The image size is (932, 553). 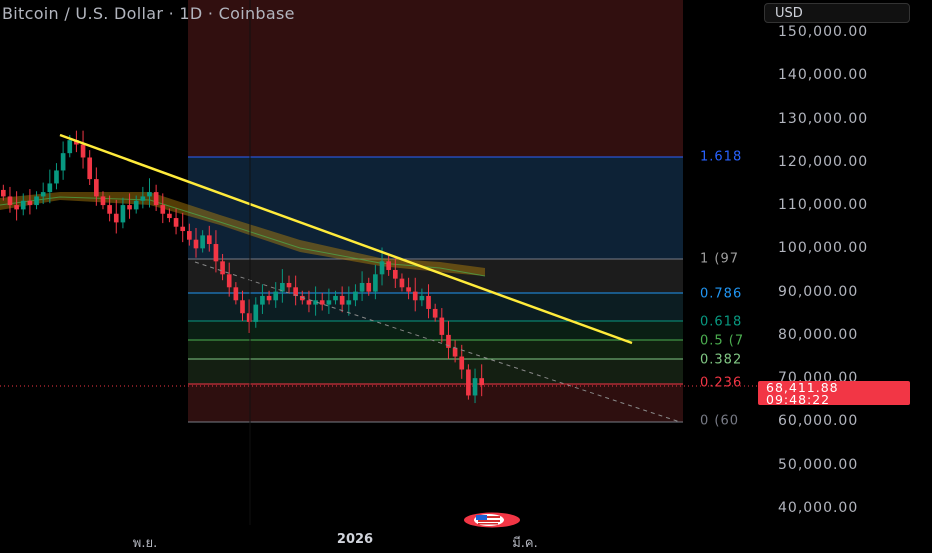 What do you see at coordinates (720, 421) in the screenshot?
I see `fib-level-label: 0 (60` at bounding box center [720, 421].